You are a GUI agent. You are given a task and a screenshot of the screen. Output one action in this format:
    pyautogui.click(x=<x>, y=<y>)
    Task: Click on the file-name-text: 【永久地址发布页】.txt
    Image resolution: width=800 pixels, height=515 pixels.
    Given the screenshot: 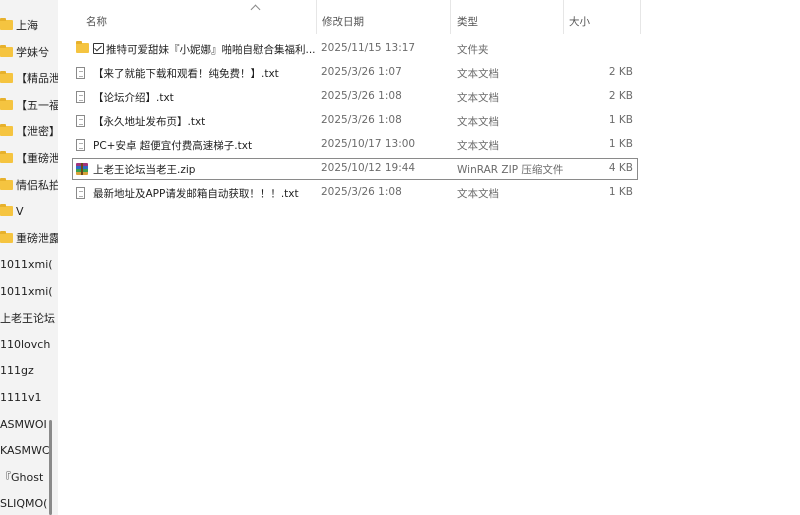 What is the action you would take?
    pyautogui.click(x=149, y=122)
    